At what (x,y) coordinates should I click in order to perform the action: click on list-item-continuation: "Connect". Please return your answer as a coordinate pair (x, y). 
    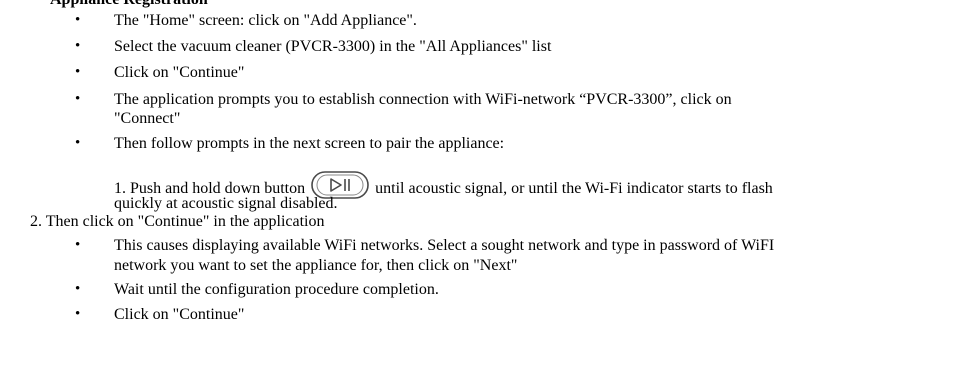
    Looking at the image, I should click on (147, 118).